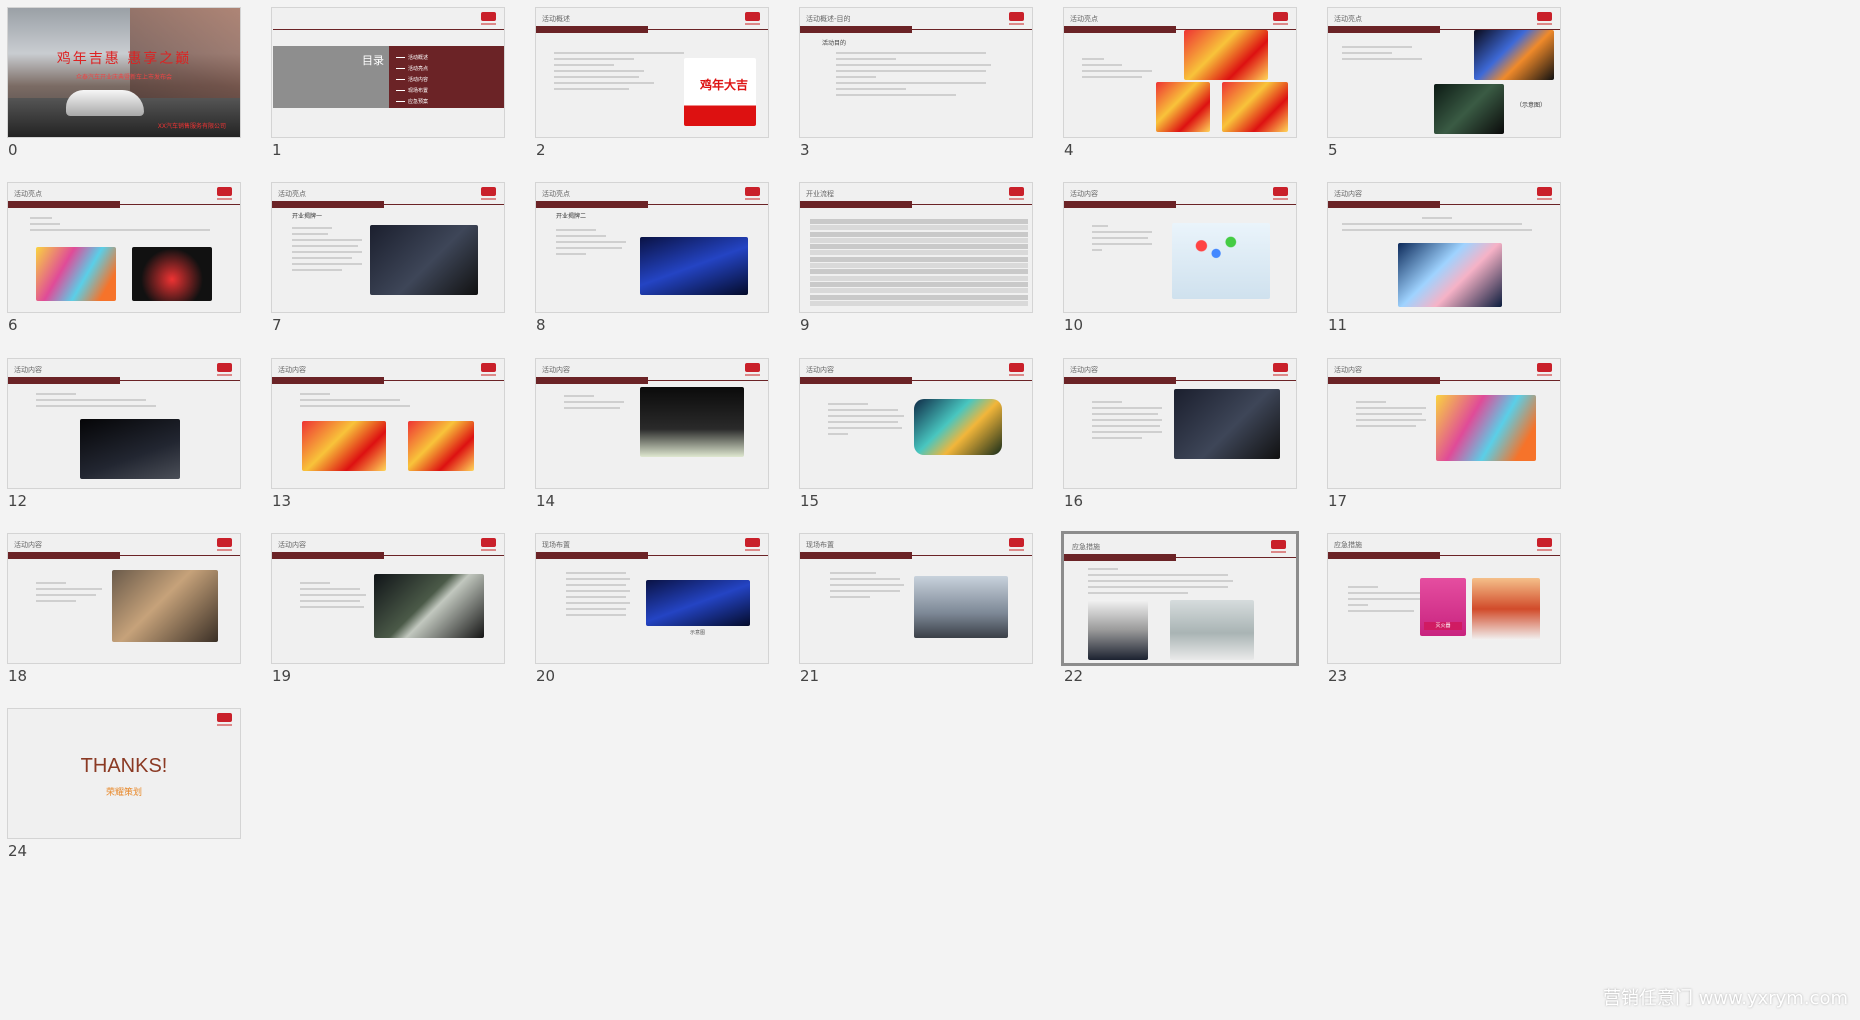  What do you see at coordinates (13, 325) in the screenshot?
I see `slide-number: 6` at bounding box center [13, 325].